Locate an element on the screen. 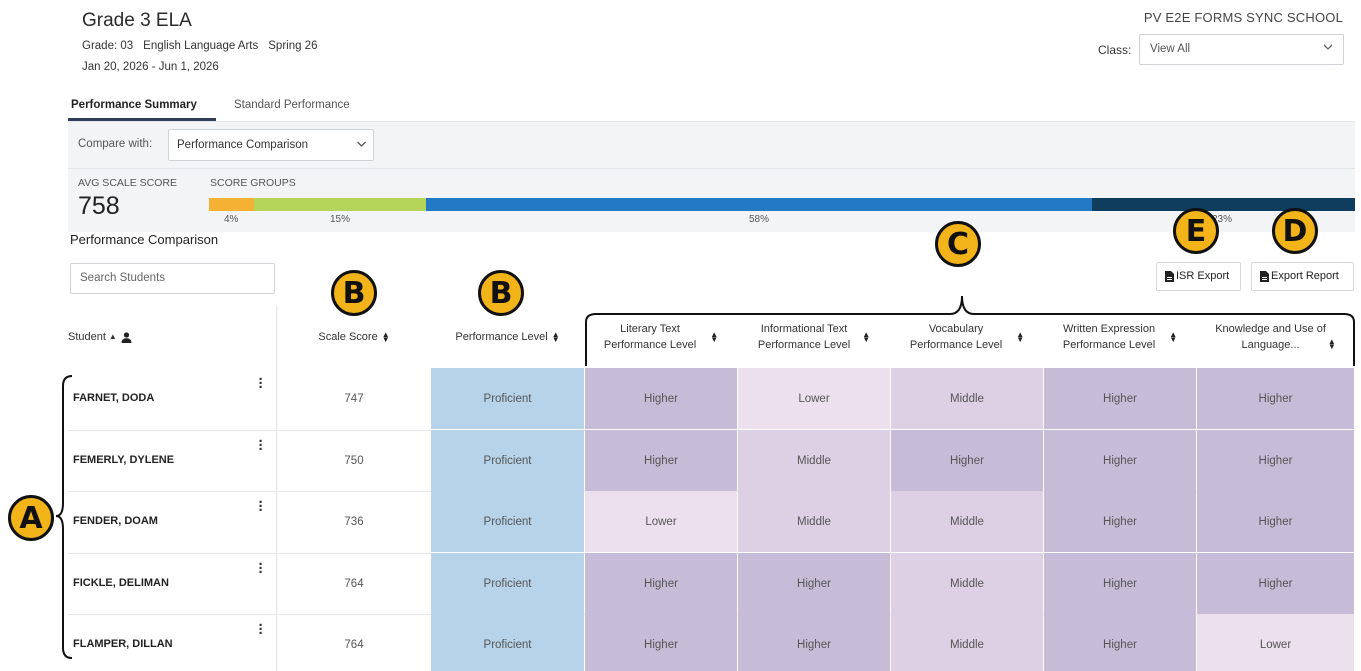 The height and width of the screenshot is (671, 1361). assessment-meta: Grade: 03 English Language Arts Spring 26 is located at coordinates (204, 46).